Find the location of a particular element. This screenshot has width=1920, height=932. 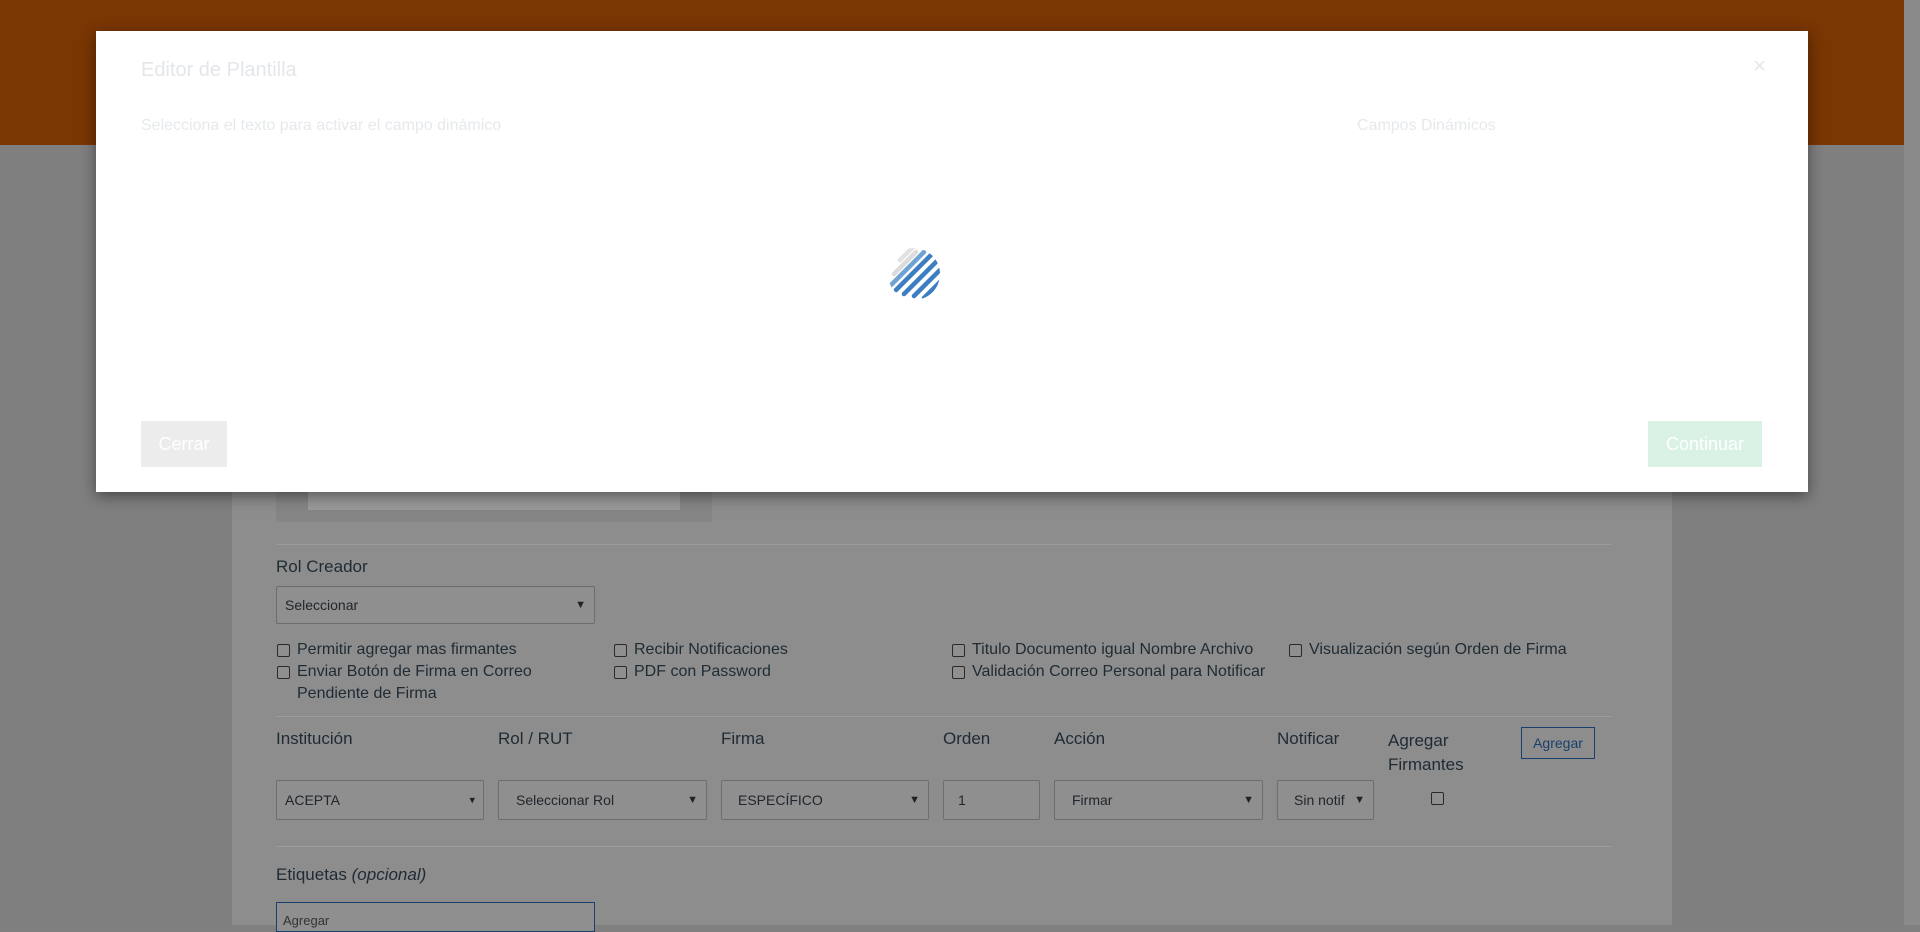

checkbox-agregar-firmantes-option: Permitir agregar mas firmantes is located at coordinates (397, 650).